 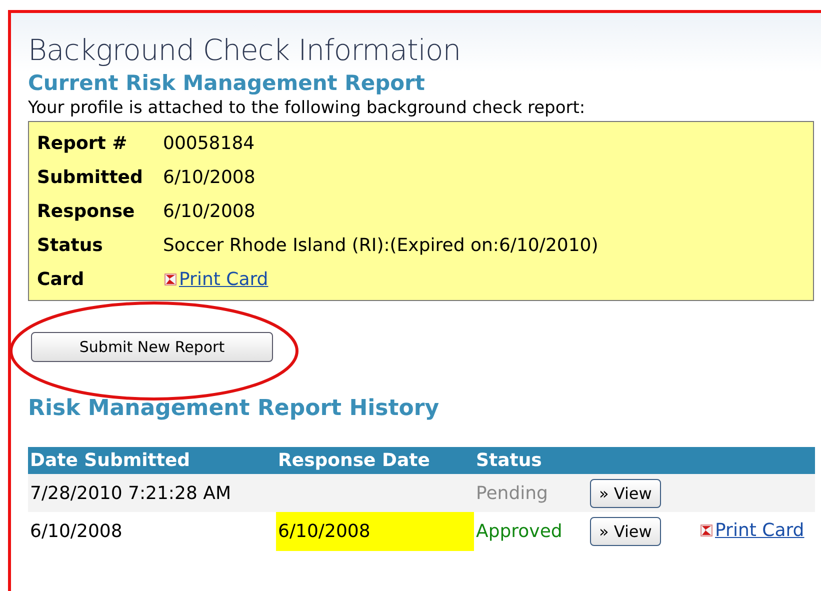 I want to click on field-label: Response, so click(x=86, y=211).